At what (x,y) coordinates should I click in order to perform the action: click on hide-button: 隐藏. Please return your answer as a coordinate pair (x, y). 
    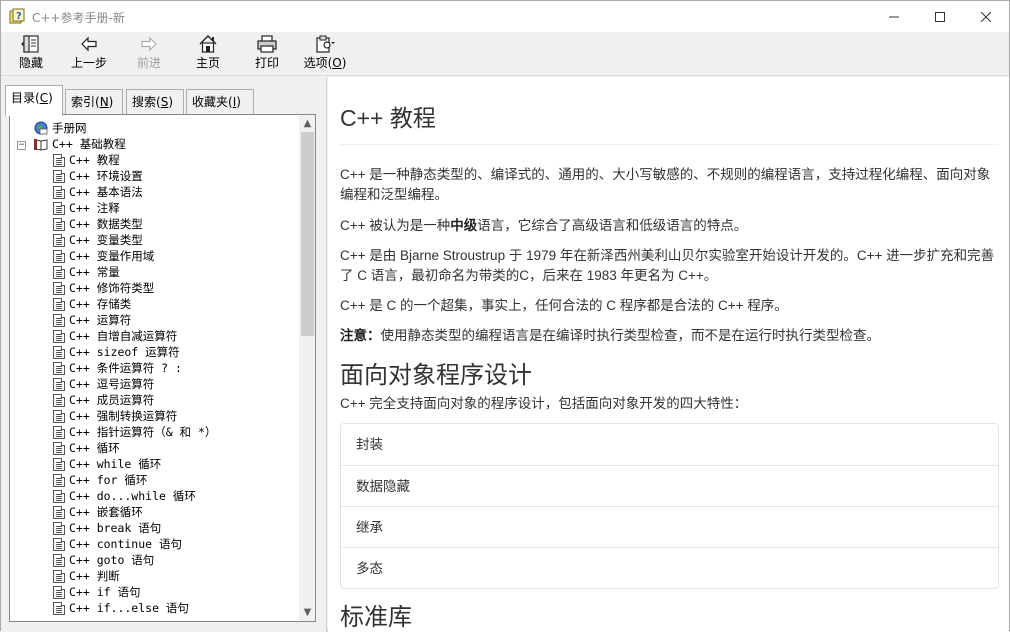
    Looking at the image, I should click on (31, 54).